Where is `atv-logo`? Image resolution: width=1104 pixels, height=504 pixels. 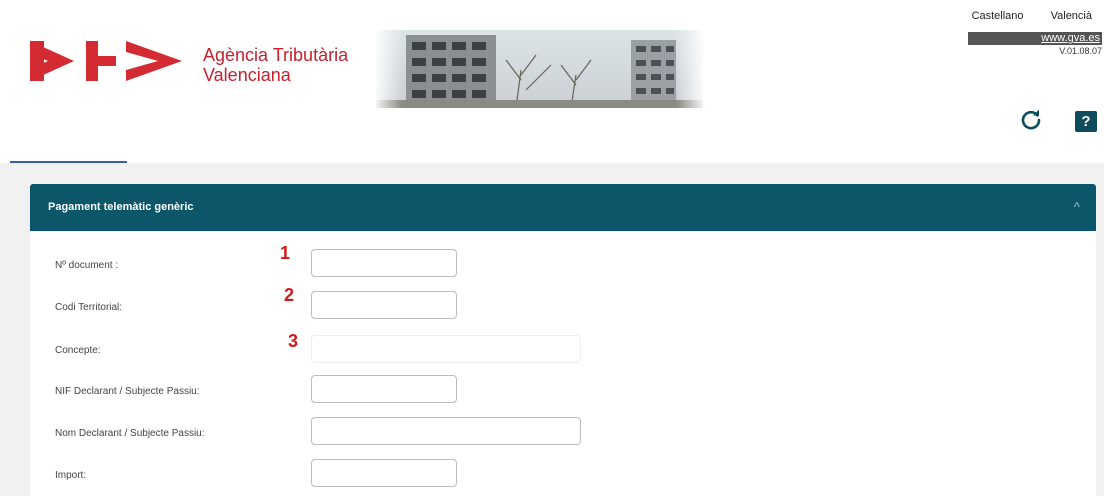
atv-logo is located at coordinates (106, 61).